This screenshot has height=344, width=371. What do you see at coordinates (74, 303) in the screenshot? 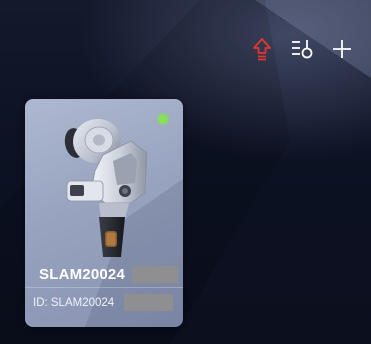
I see `device-id: ID: SLAM20024` at bounding box center [74, 303].